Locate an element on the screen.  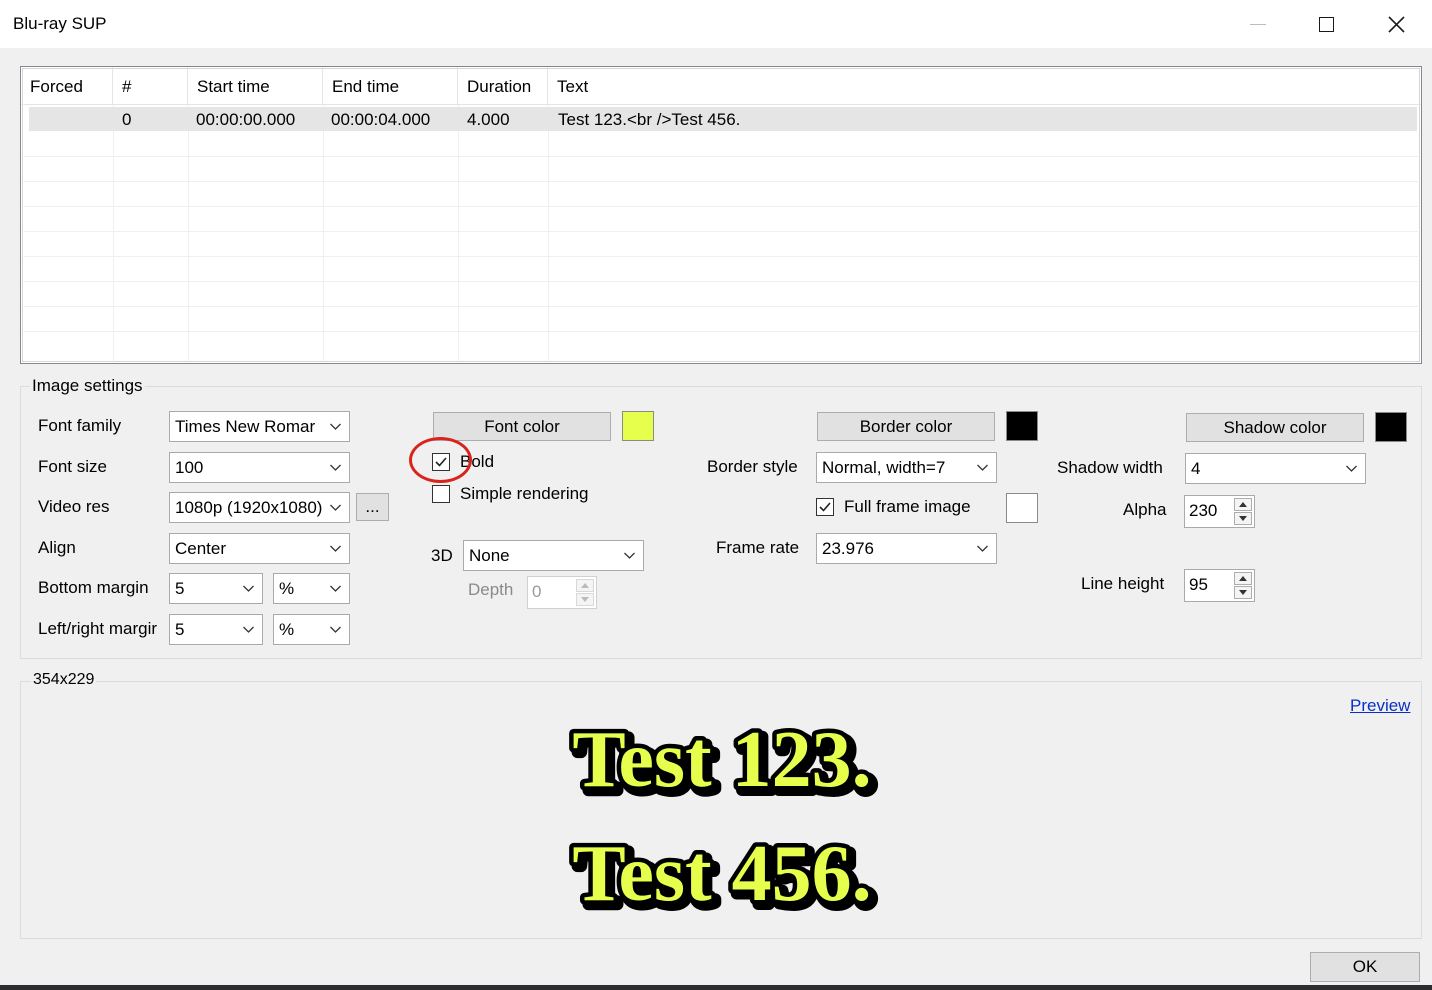
shadow-width-select: 4 is located at coordinates (1275, 468).